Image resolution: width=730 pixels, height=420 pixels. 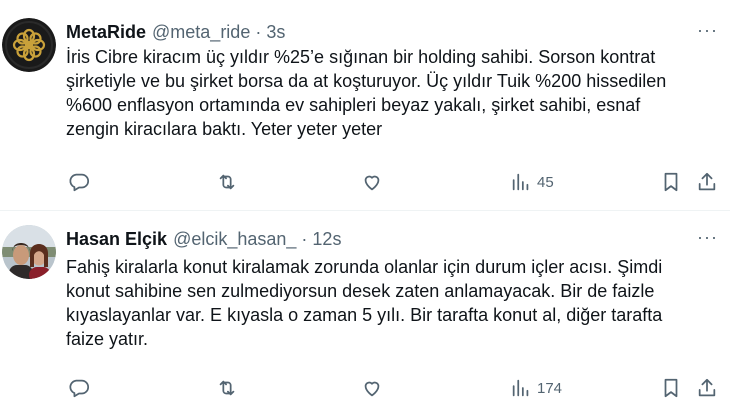 What do you see at coordinates (536, 388) in the screenshot?
I see `views-button: 174` at bounding box center [536, 388].